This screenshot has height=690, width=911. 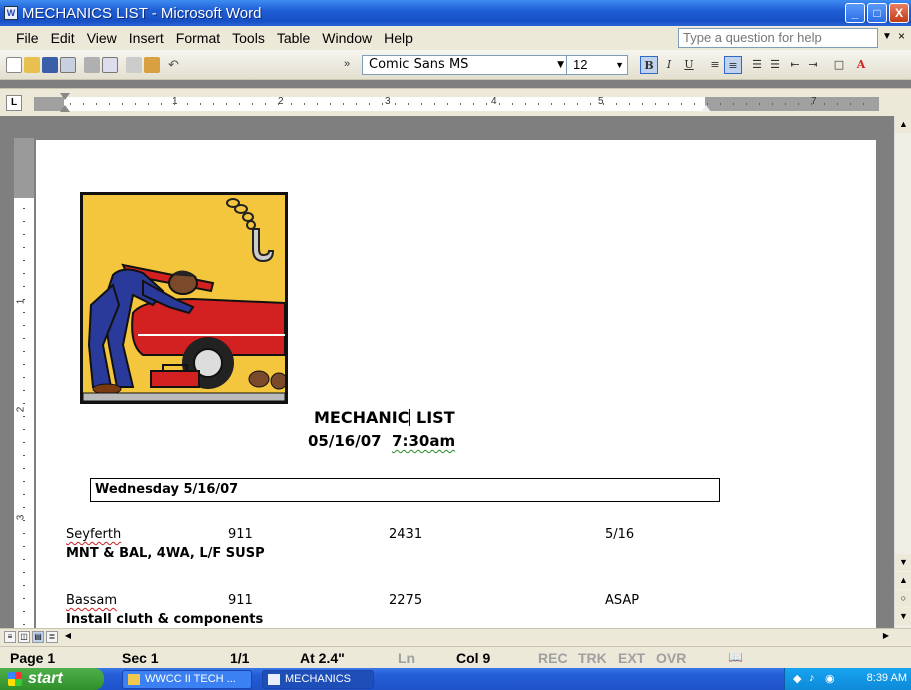 I want to click on ruler-number: 2, so click(x=281, y=101).